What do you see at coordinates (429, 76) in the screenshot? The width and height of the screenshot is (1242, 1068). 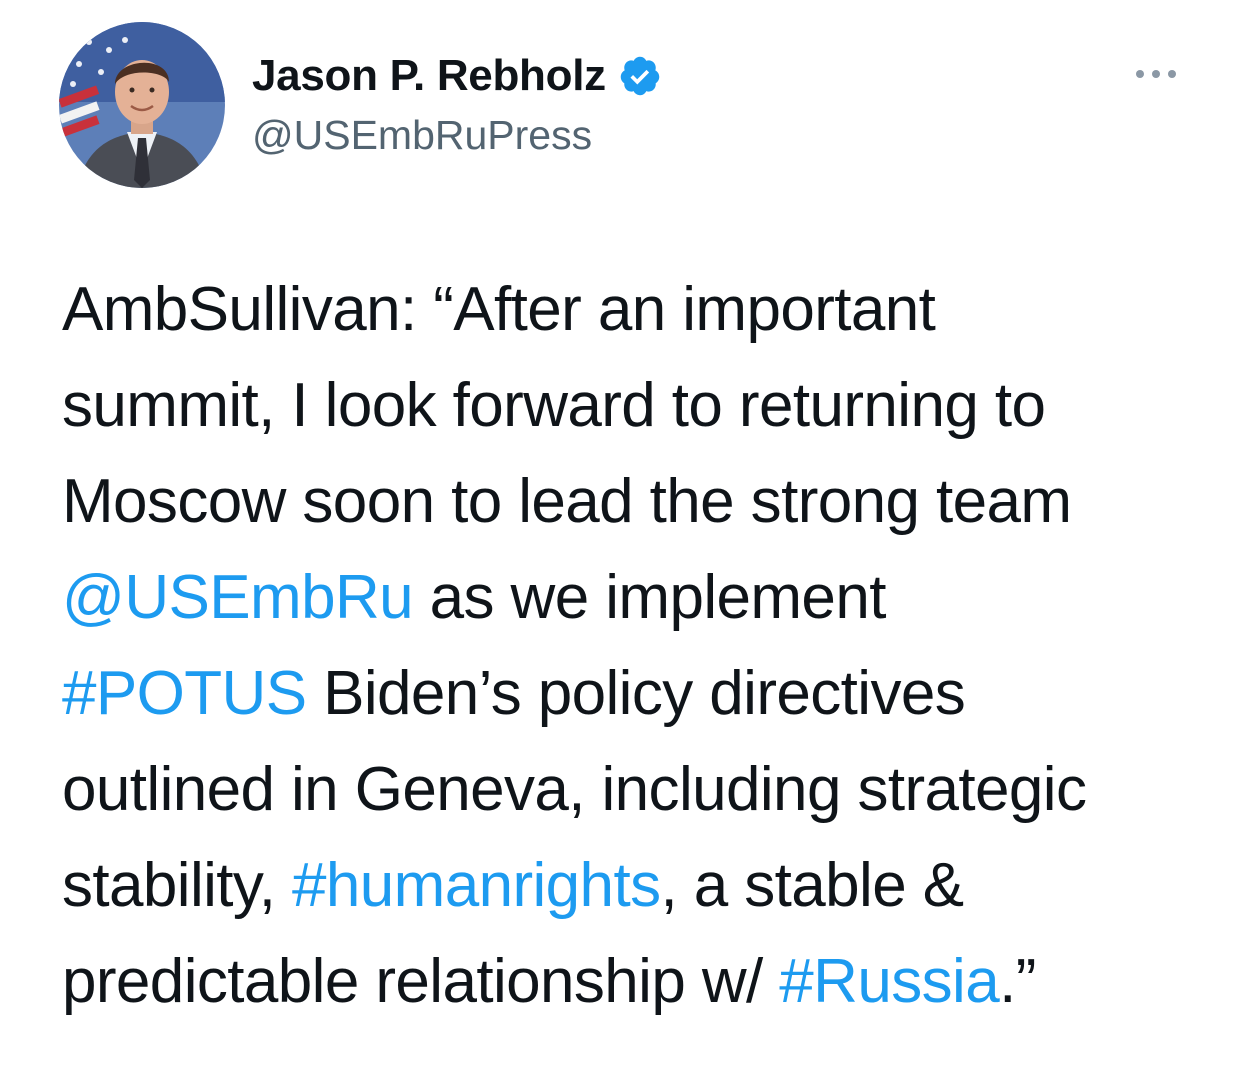 I see `author-display-name: Jason P. Rebholz` at bounding box center [429, 76].